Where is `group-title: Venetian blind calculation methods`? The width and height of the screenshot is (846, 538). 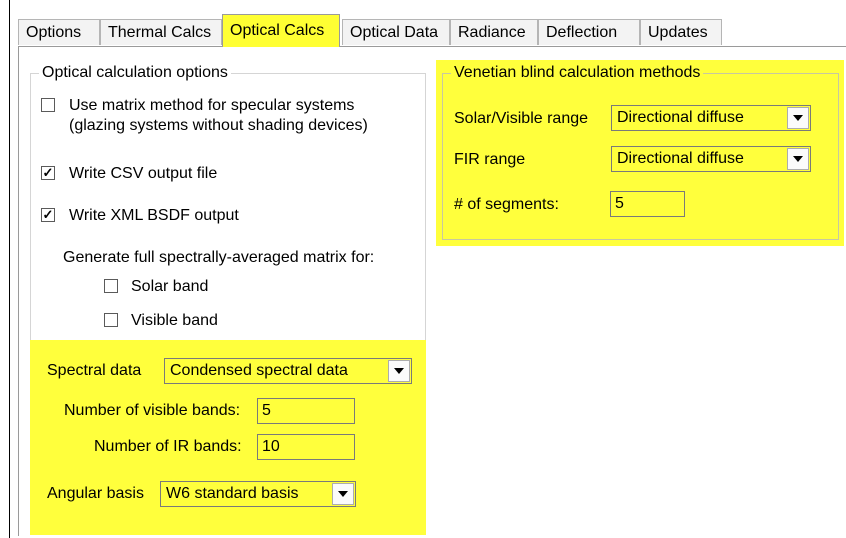
group-title: Venetian blind calculation methods is located at coordinates (577, 73).